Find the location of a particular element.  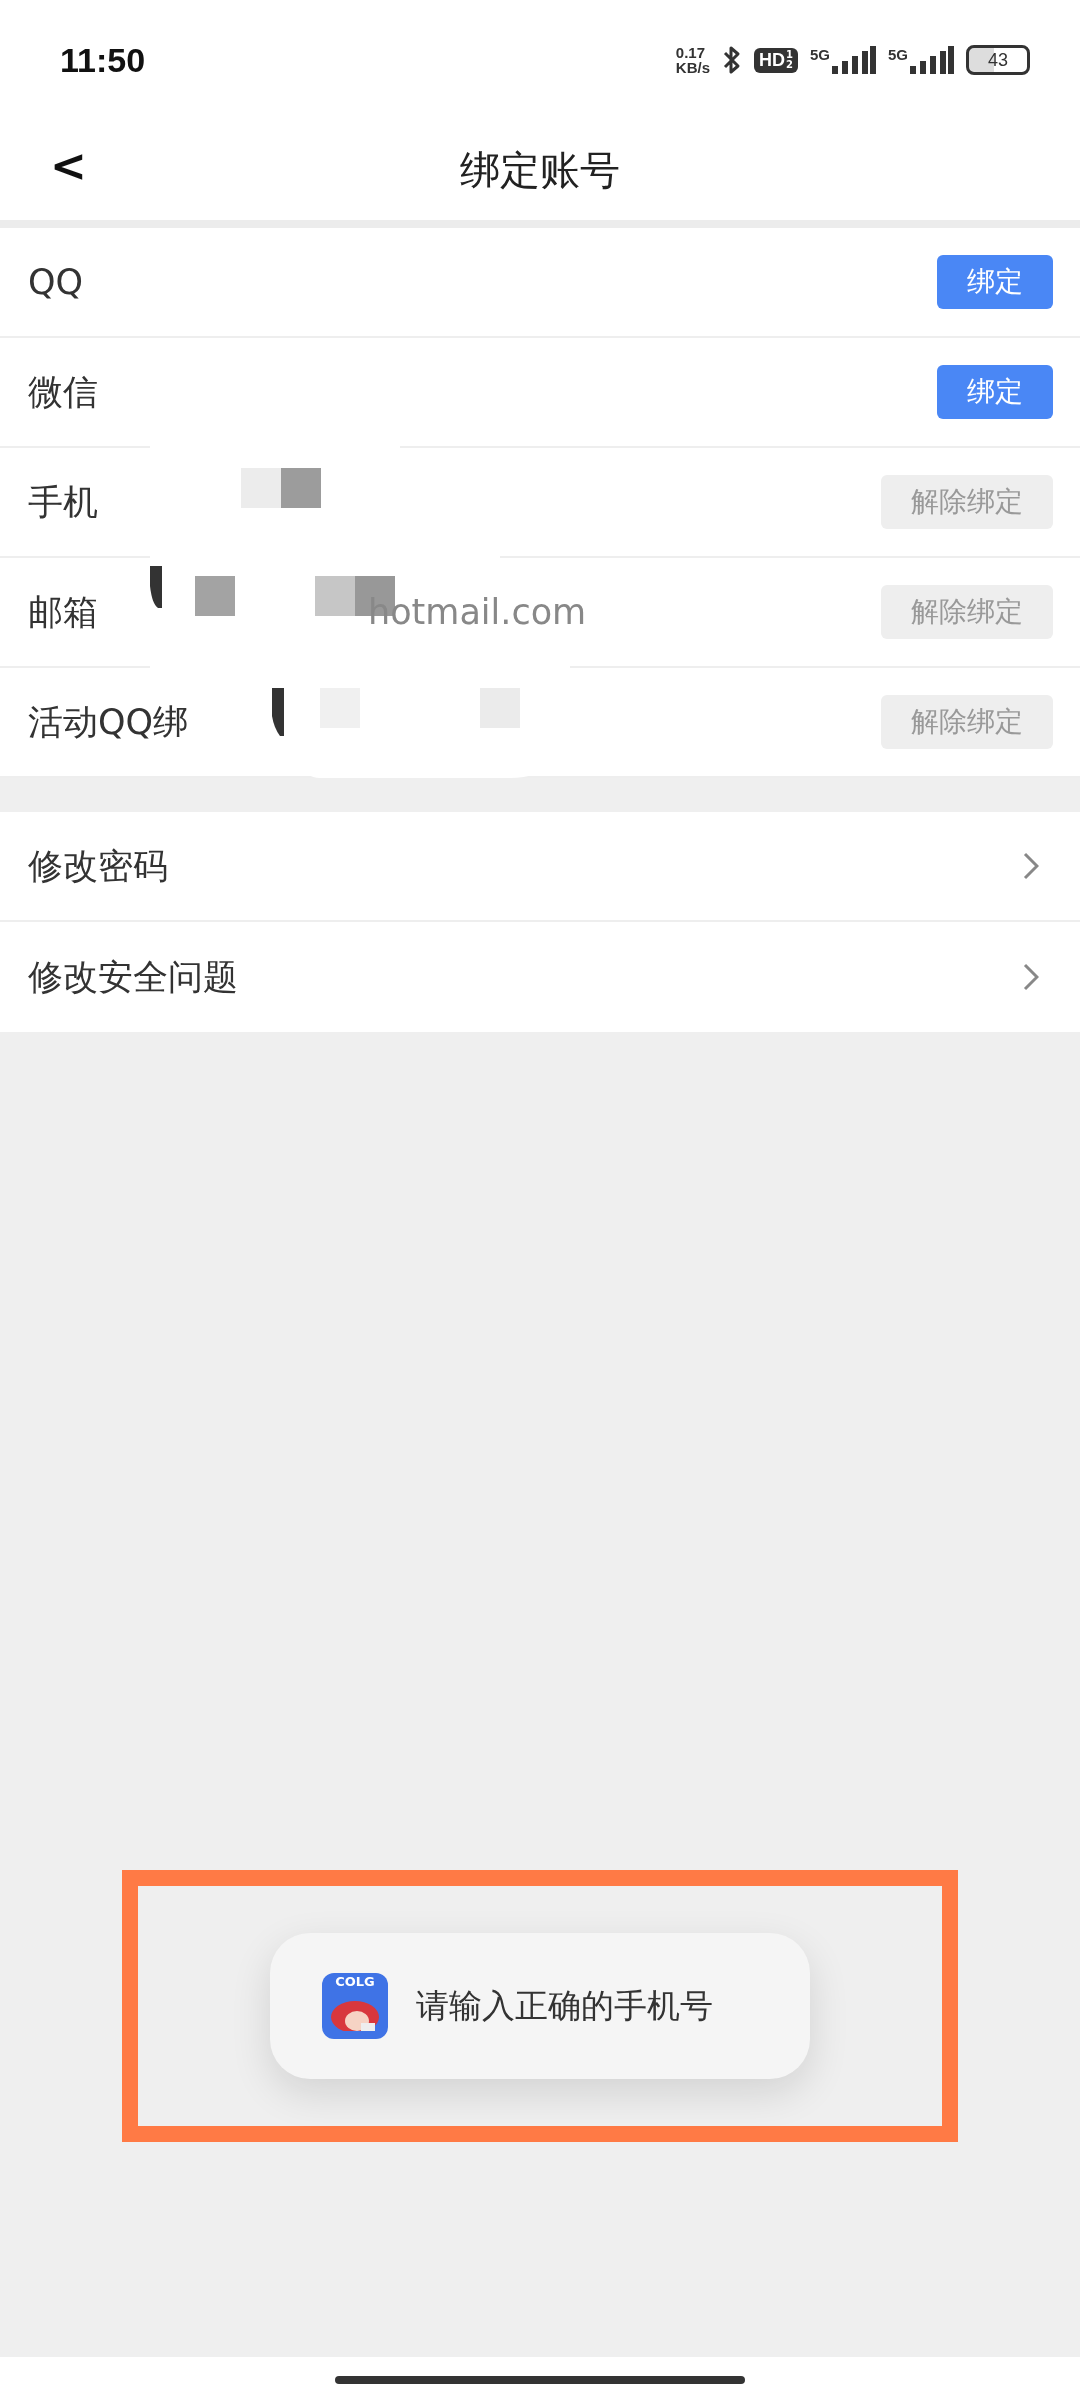

status-time: 11:50 is located at coordinates (103, 60).